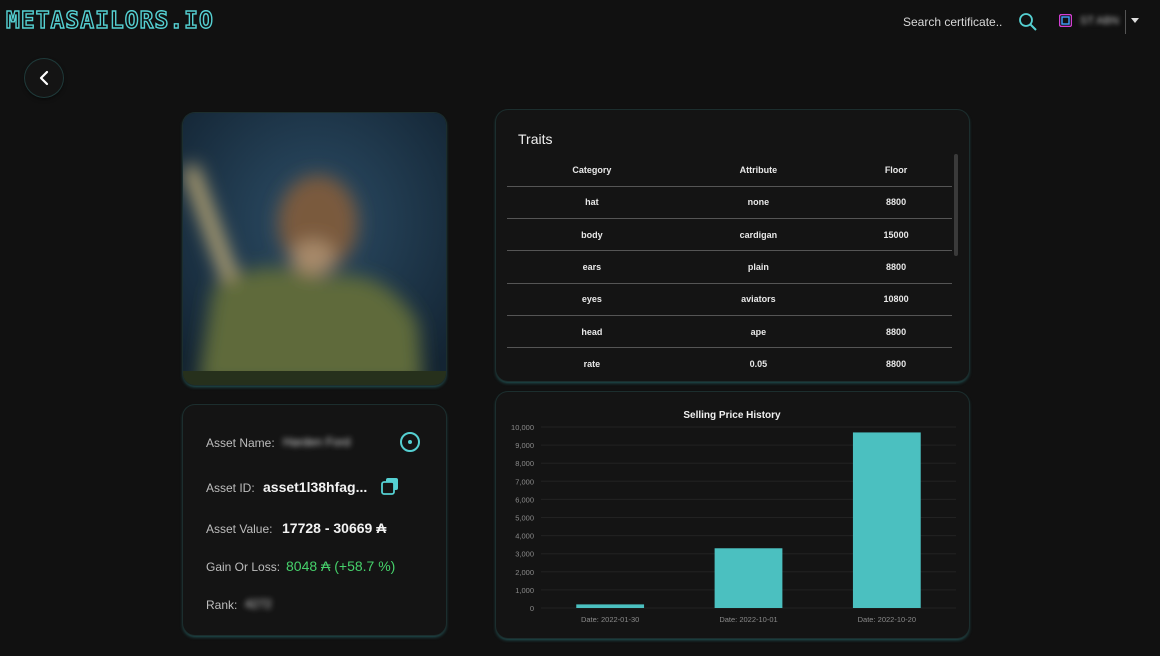 The image size is (1160, 656). I want to click on y-tick-label: 9,000, so click(524, 445).